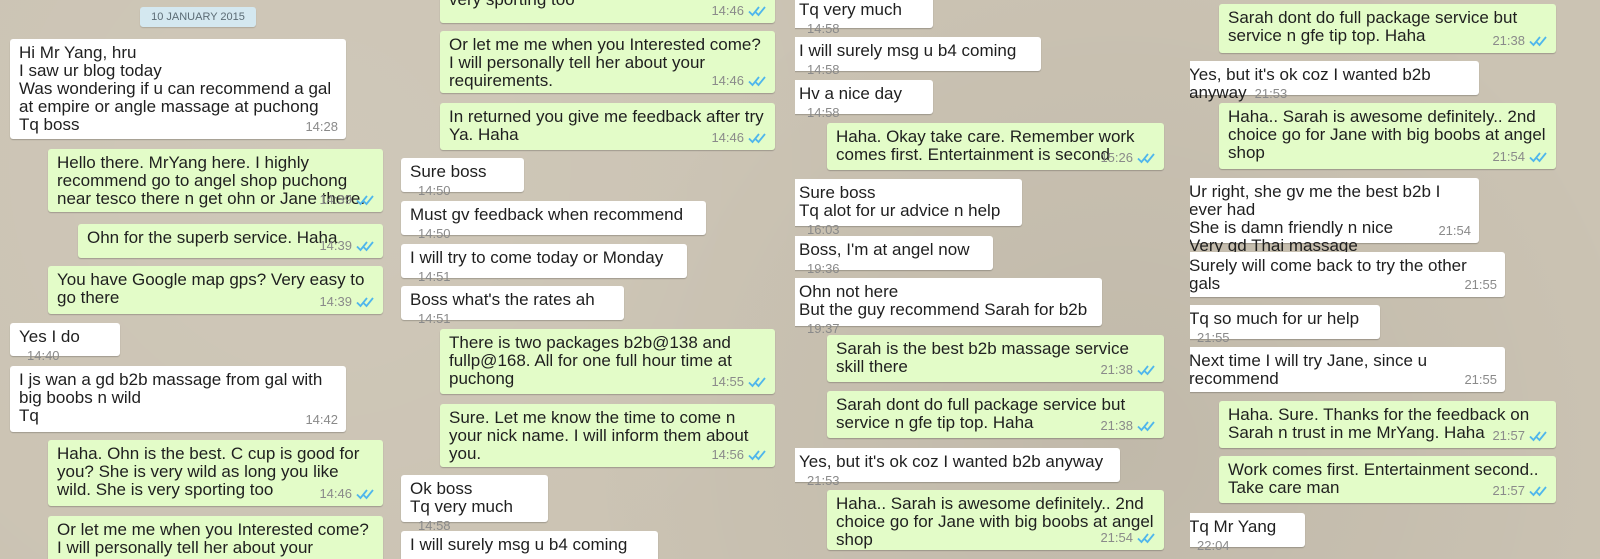  What do you see at coordinates (347, 557) in the screenshot?
I see `message-meta: 14:46` at bounding box center [347, 557].